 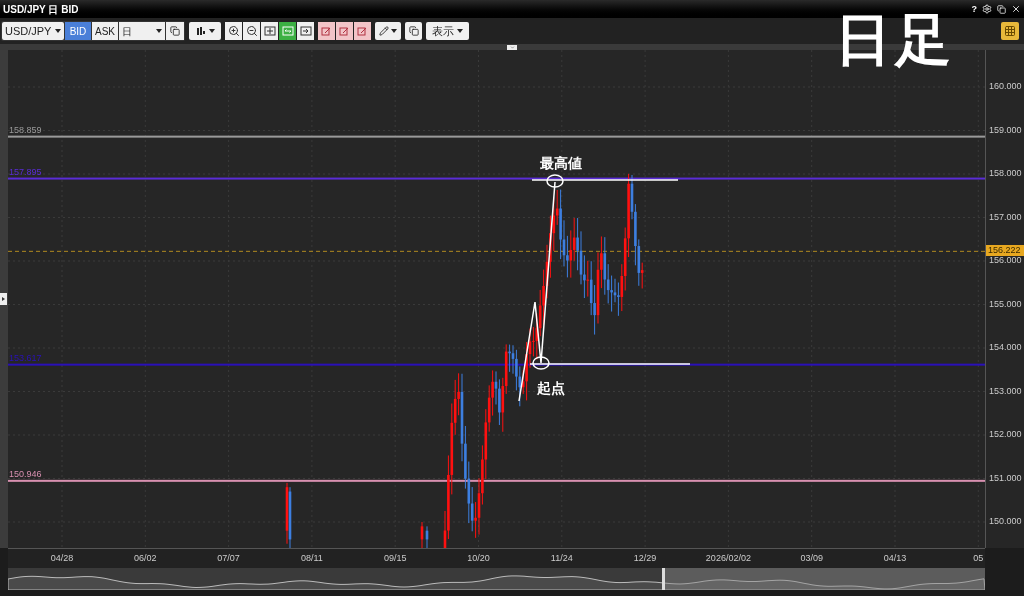 I want to click on window-title: USD/JPY 日 BID, so click(x=41, y=9).